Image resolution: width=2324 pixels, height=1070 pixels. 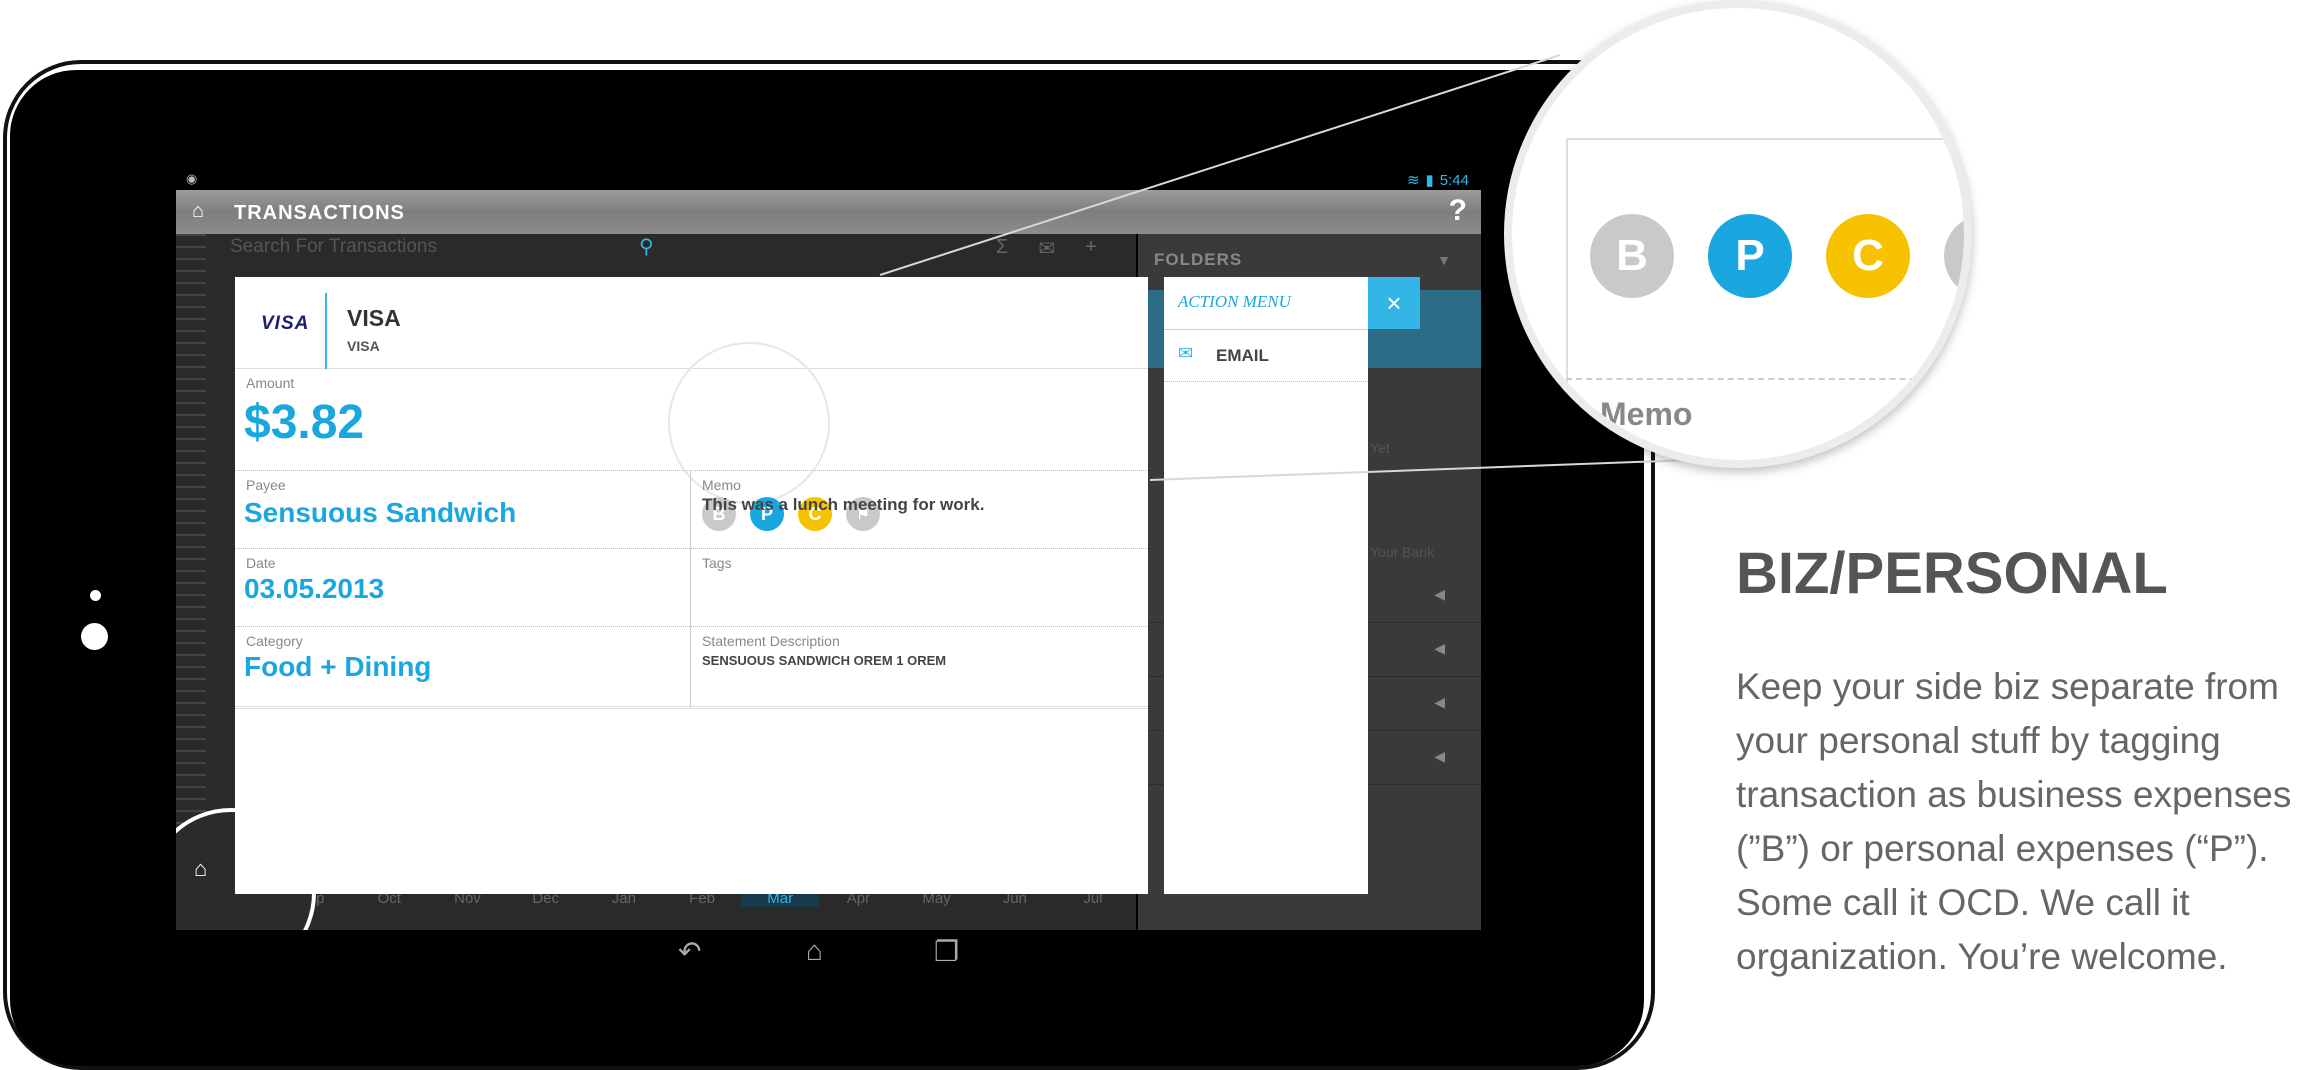 I want to click on magnified-biz-tag: B, so click(x=1632, y=256).